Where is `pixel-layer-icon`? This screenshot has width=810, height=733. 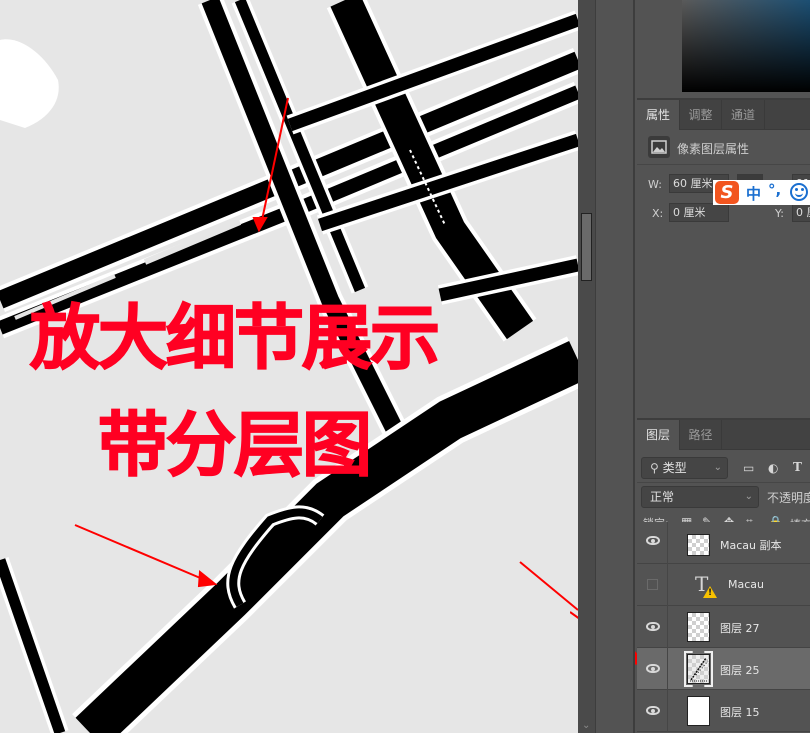
pixel-layer-icon is located at coordinates (659, 147).